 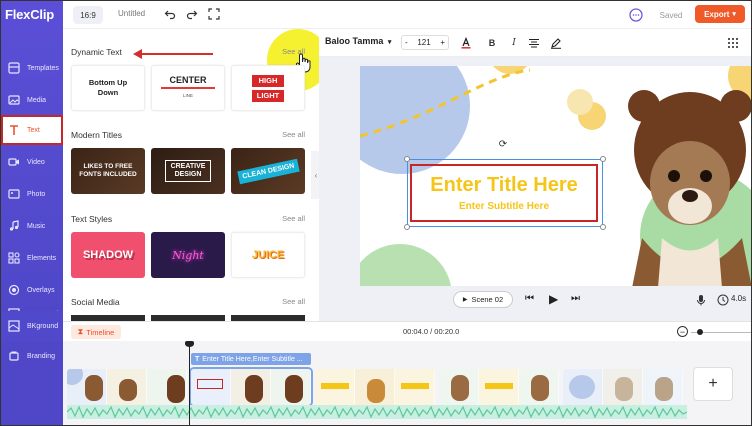 I want to click on template-night: Night, so click(x=188, y=255).